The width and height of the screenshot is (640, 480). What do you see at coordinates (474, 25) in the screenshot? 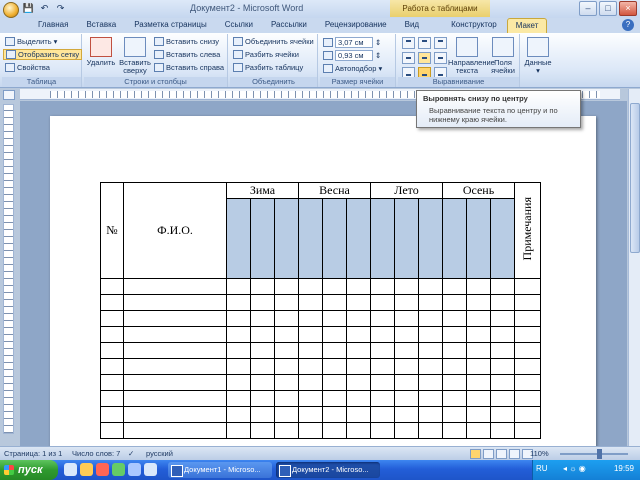
I see `tab-design: Конструктор` at bounding box center [474, 25].